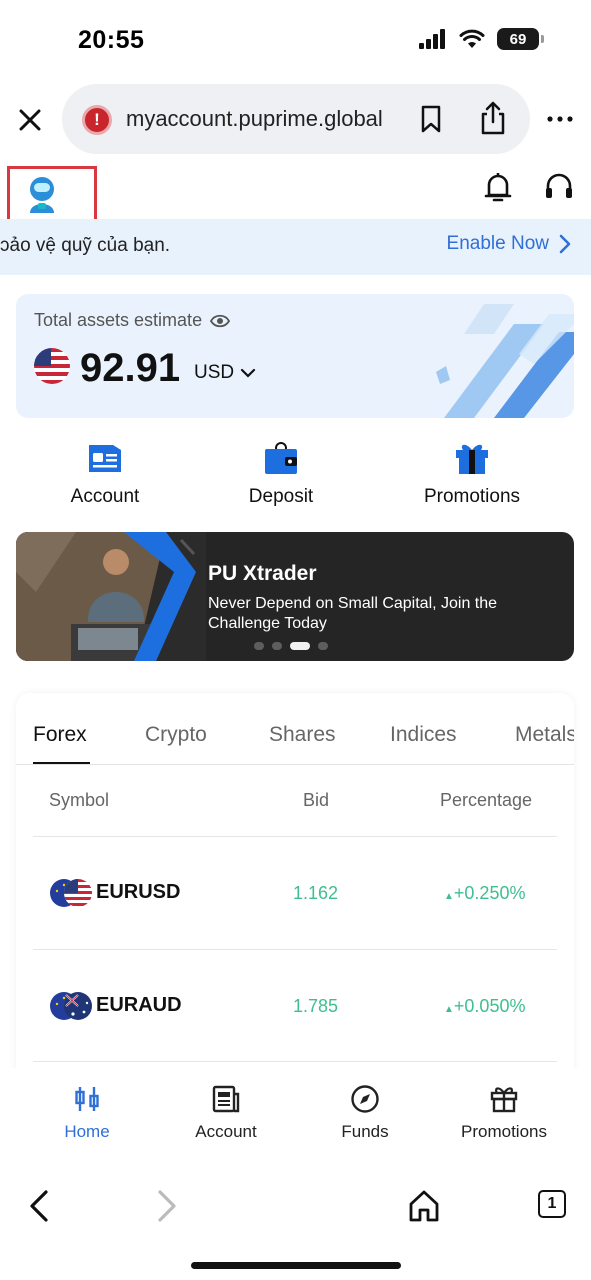 This screenshot has height=1280, width=591. Describe the element at coordinates (71, 1006) in the screenshot. I see `eu-au-flag-icon` at that location.